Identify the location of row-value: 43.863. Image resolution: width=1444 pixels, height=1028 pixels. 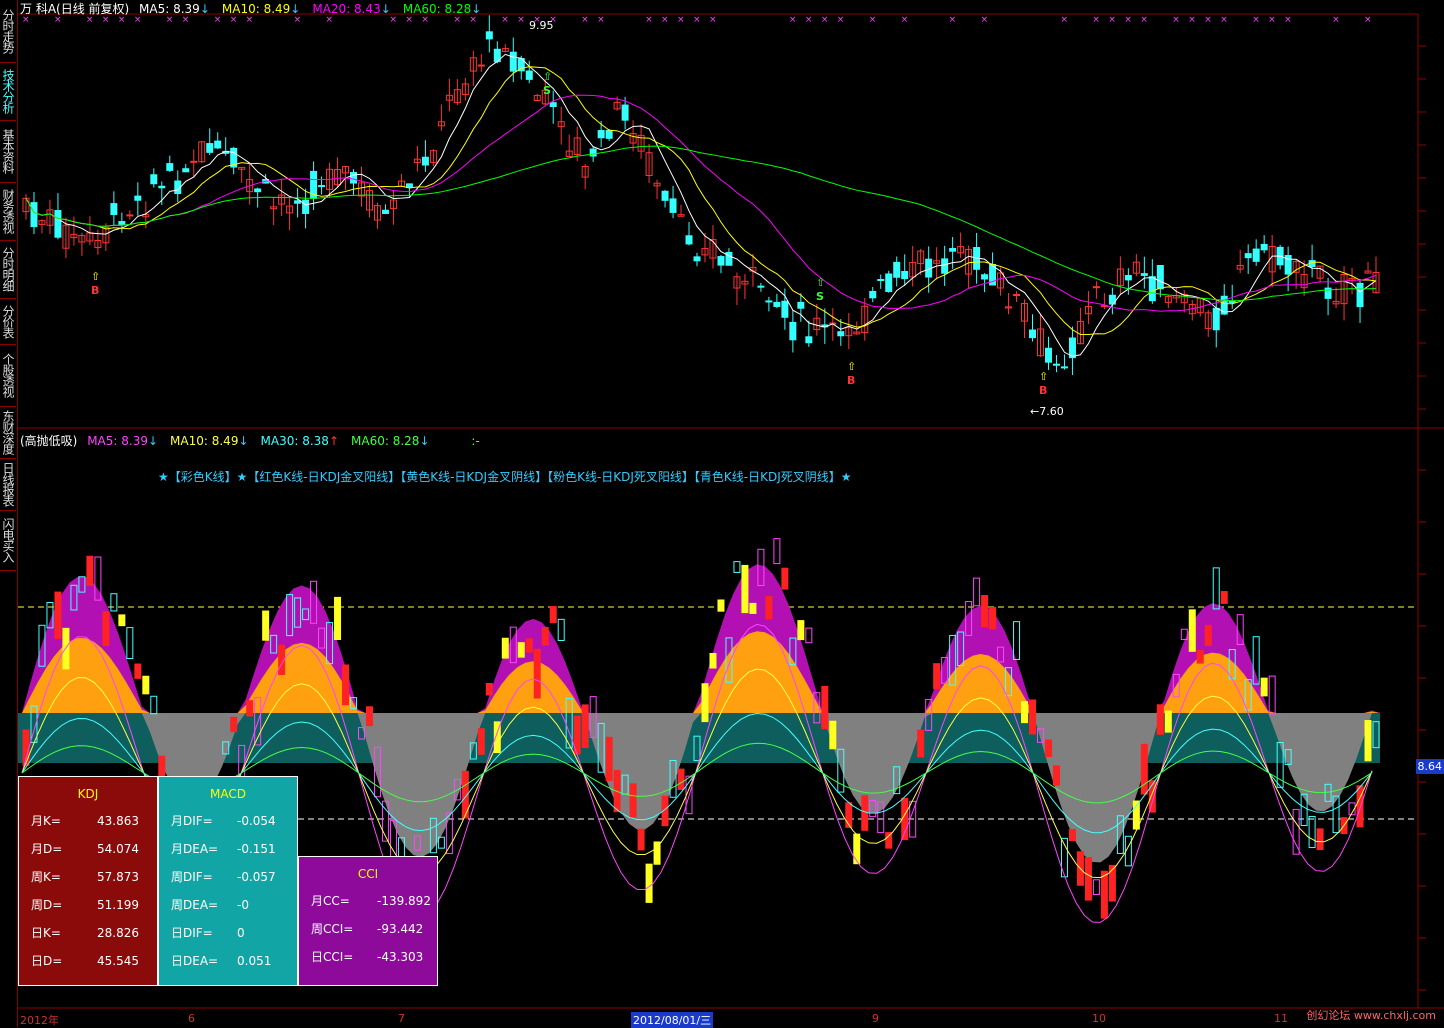
(123, 821).